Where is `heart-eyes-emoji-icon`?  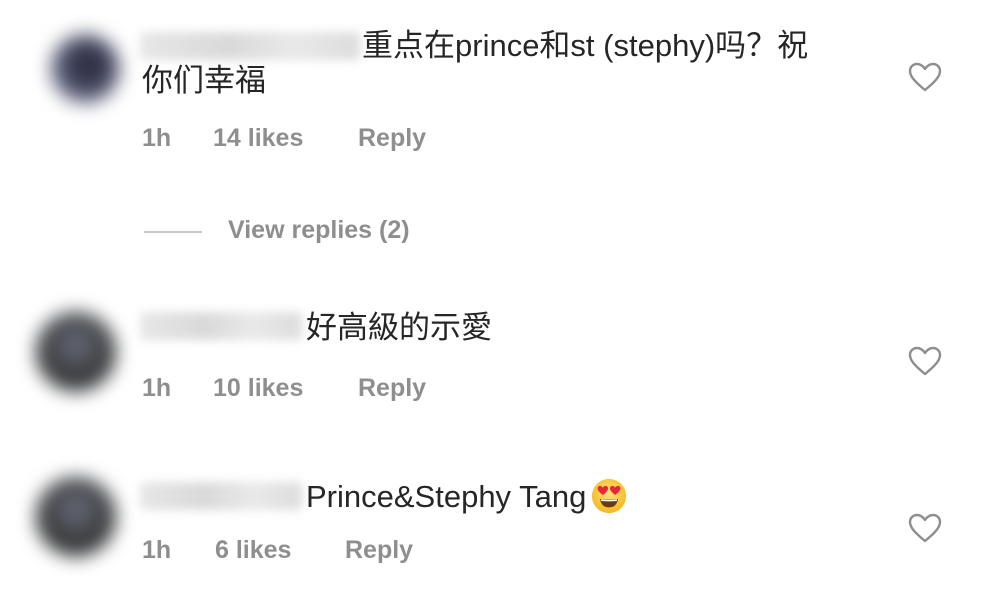
heart-eyes-emoji-icon is located at coordinates (609, 496).